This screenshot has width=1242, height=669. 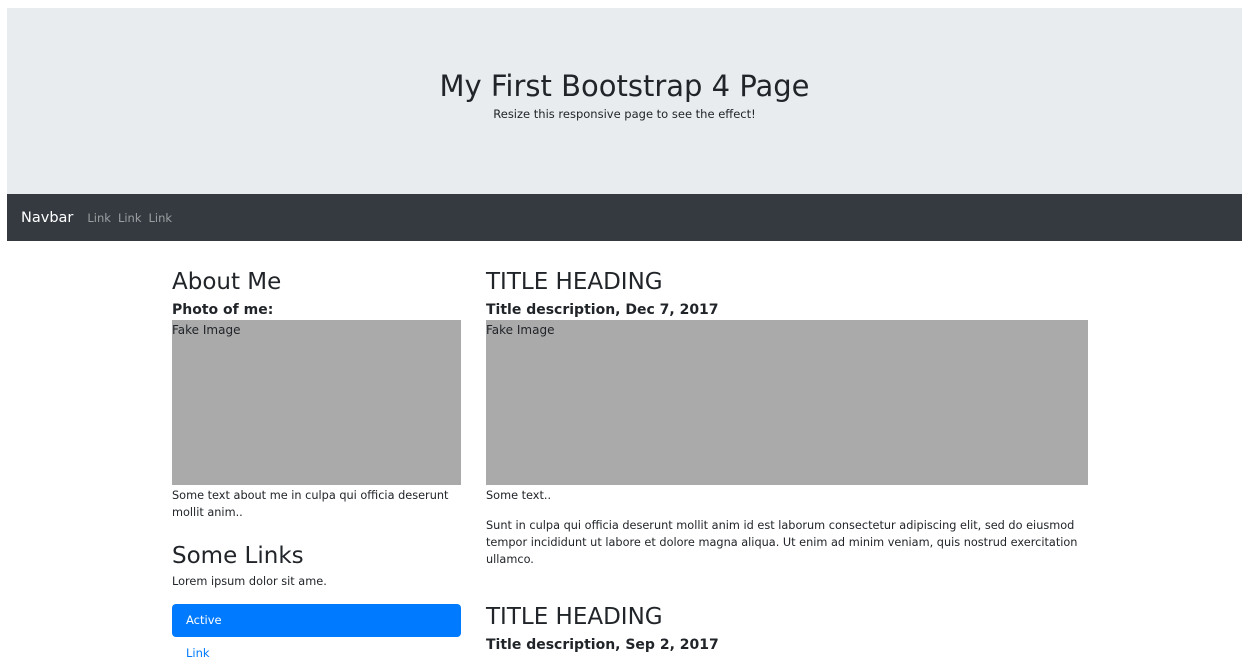 What do you see at coordinates (47, 218) in the screenshot?
I see `navbar-brand: Navbar` at bounding box center [47, 218].